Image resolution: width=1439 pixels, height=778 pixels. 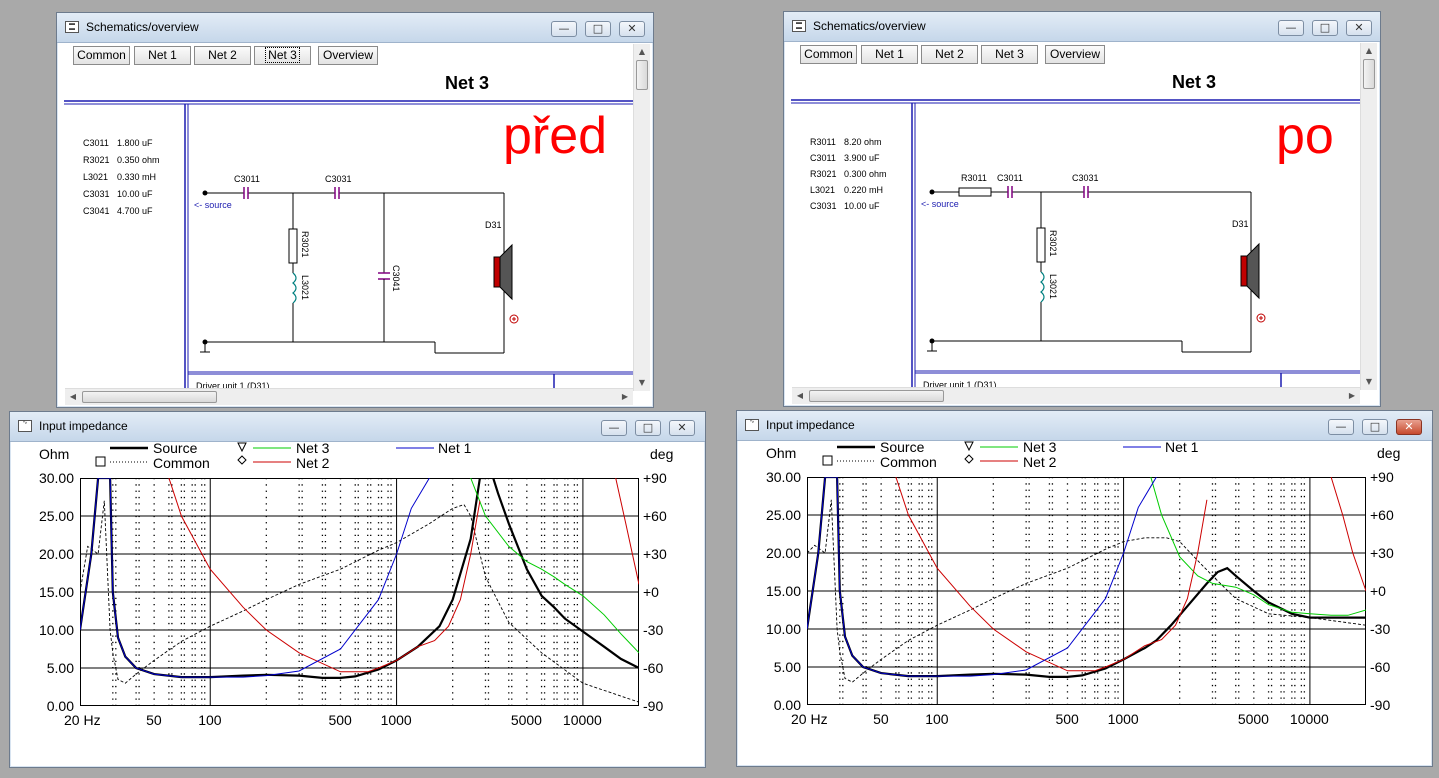 I want to click on legend-net1: Net 1, so click(x=1182, y=447).